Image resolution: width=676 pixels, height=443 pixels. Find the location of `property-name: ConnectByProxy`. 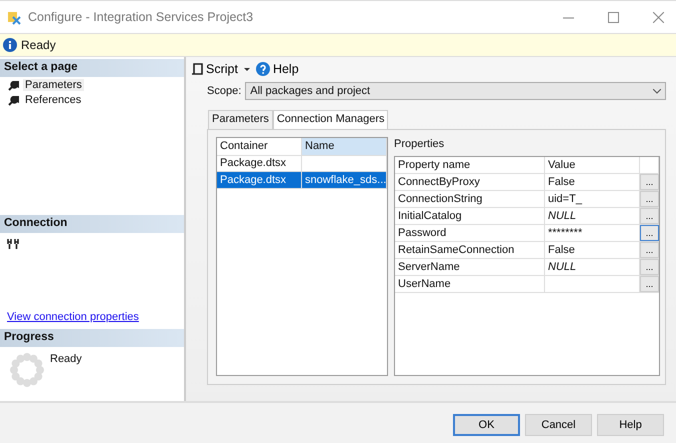

property-name: ConnectByProxy is located at coordinates (470, 182).